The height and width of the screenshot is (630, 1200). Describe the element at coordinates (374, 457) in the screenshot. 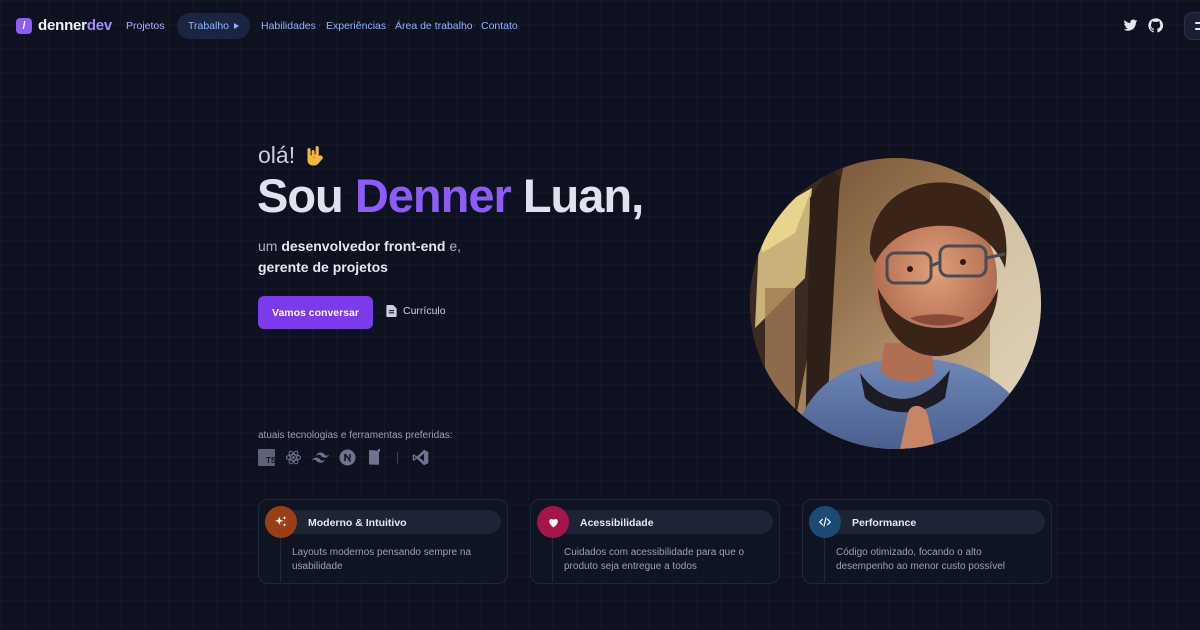

I see `storybook-icon` at that location.